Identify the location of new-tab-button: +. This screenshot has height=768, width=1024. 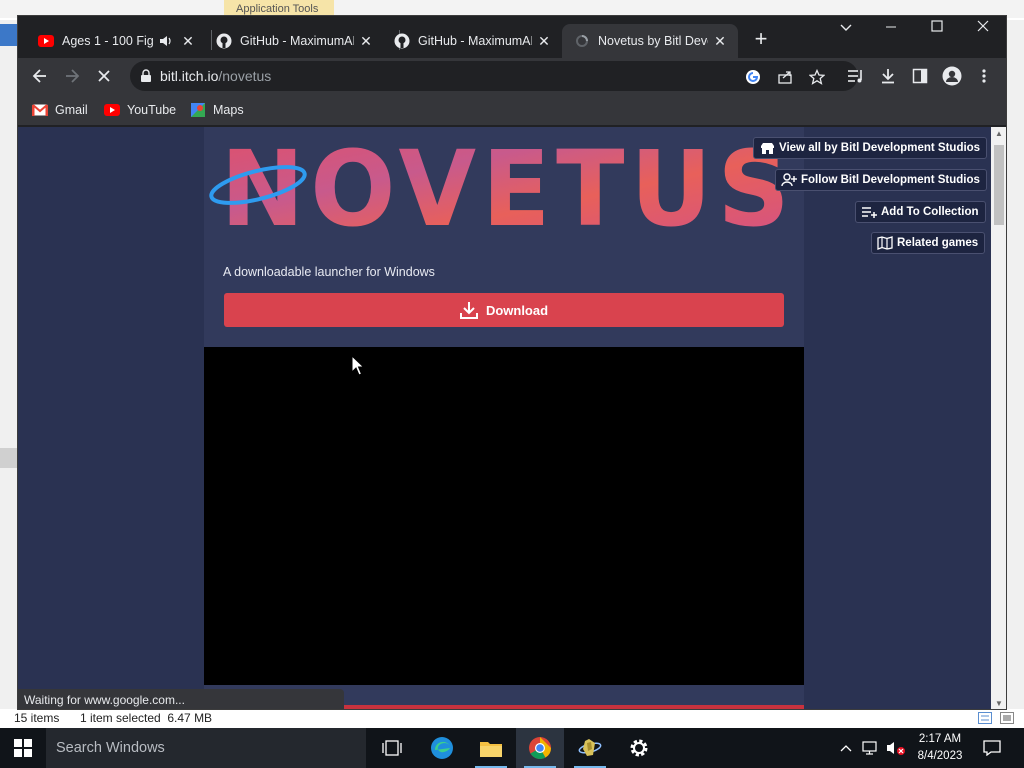
(761, 40).